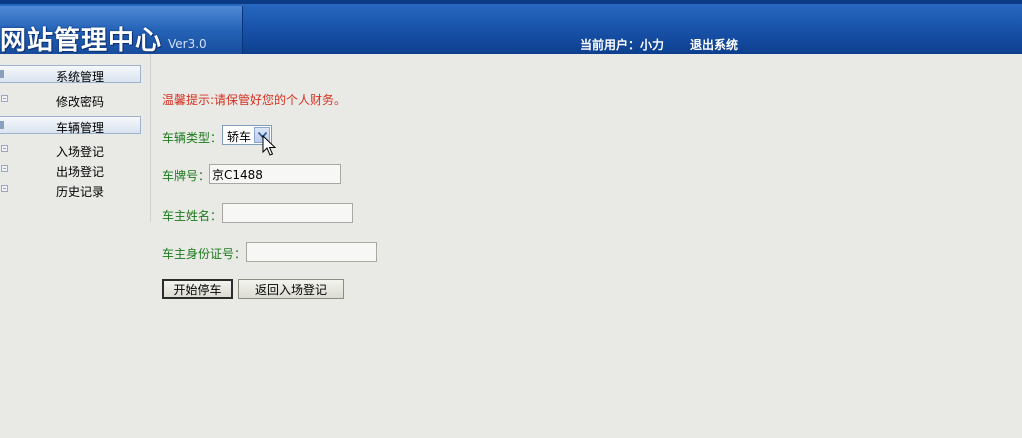 The image size is (1022, 438). What do you see at coordinates (287, 213) in the screenshot?
I see `owner-name-input` at bounding box center [287, 213].